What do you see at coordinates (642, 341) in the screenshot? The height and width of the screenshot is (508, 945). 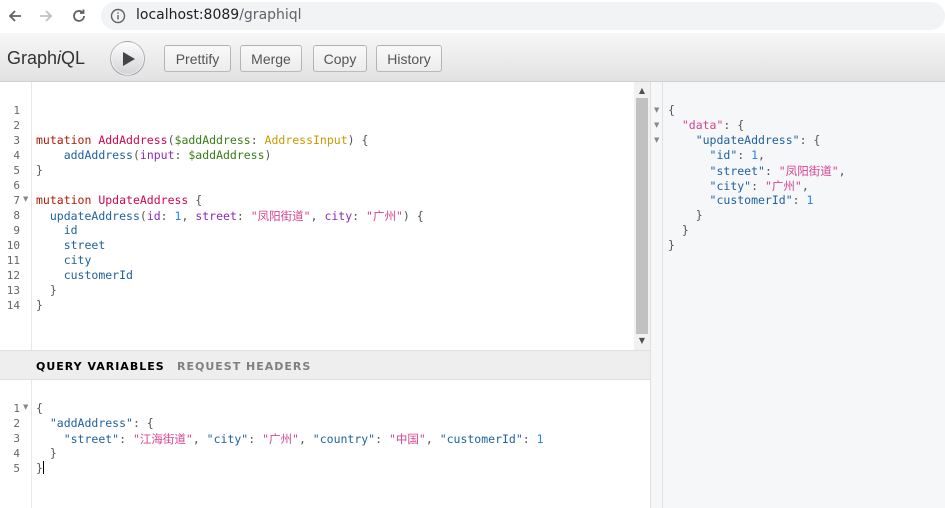 I see `scroll-down-arrow-icon: ▼` at bounding box center [642, 341].